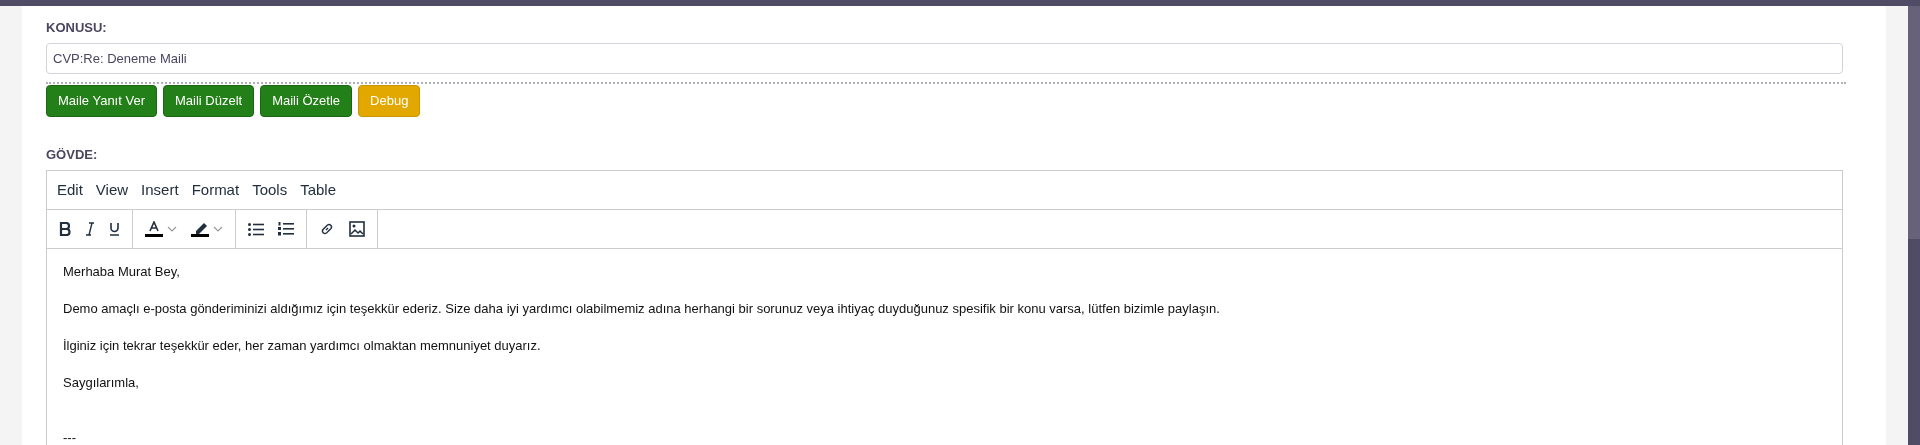  Describe the element at coordinates (72, 155) in the screenshot. I see `body-label: GÖVDE:` at that location.